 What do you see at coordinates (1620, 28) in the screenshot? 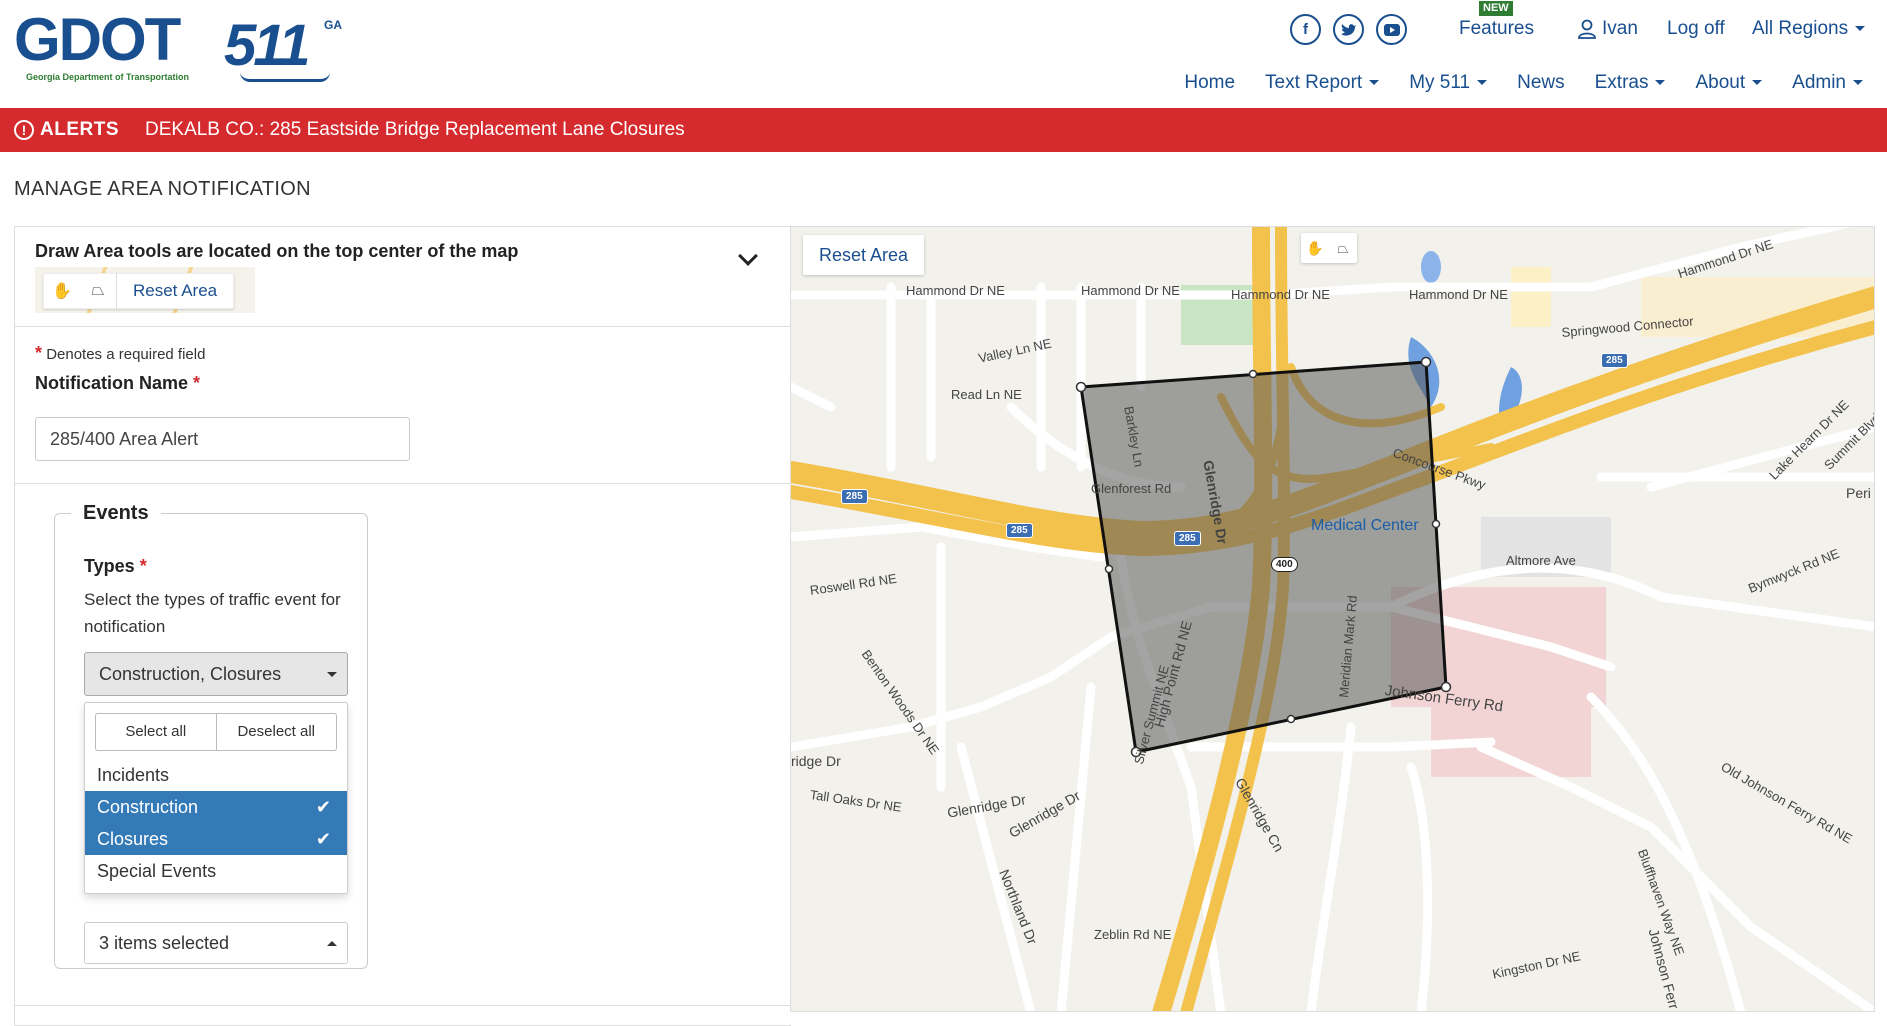
I see `user-name: Ivan` at bounding box center [1620, 28].